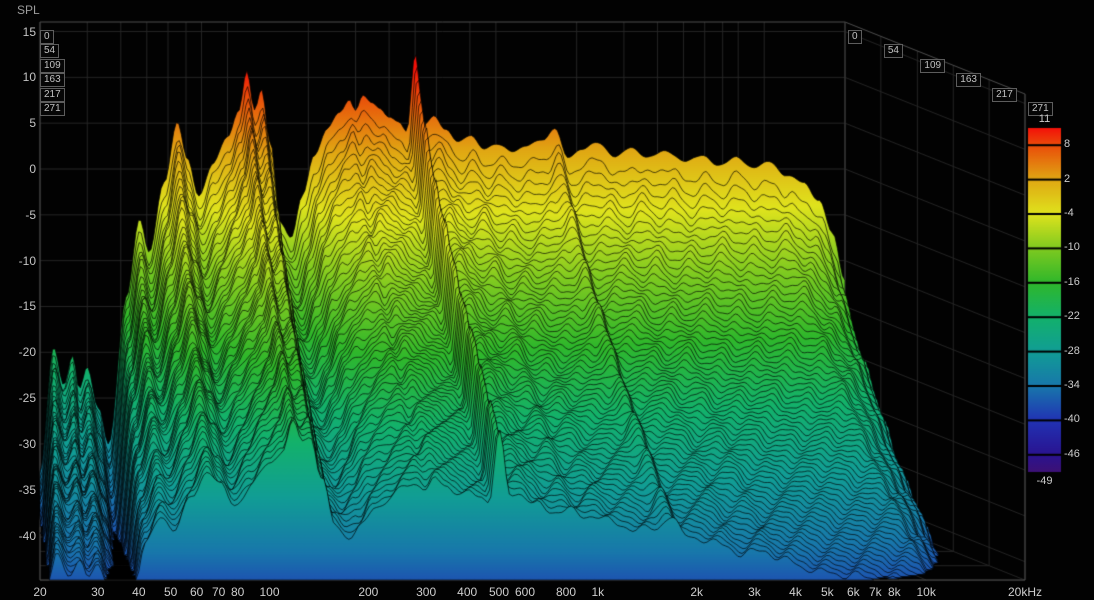 The image size is (1094, 600). Describe the element at coordinates (28, 10) in the screenshot. I see `spl-axis-title: SPL` at that location.